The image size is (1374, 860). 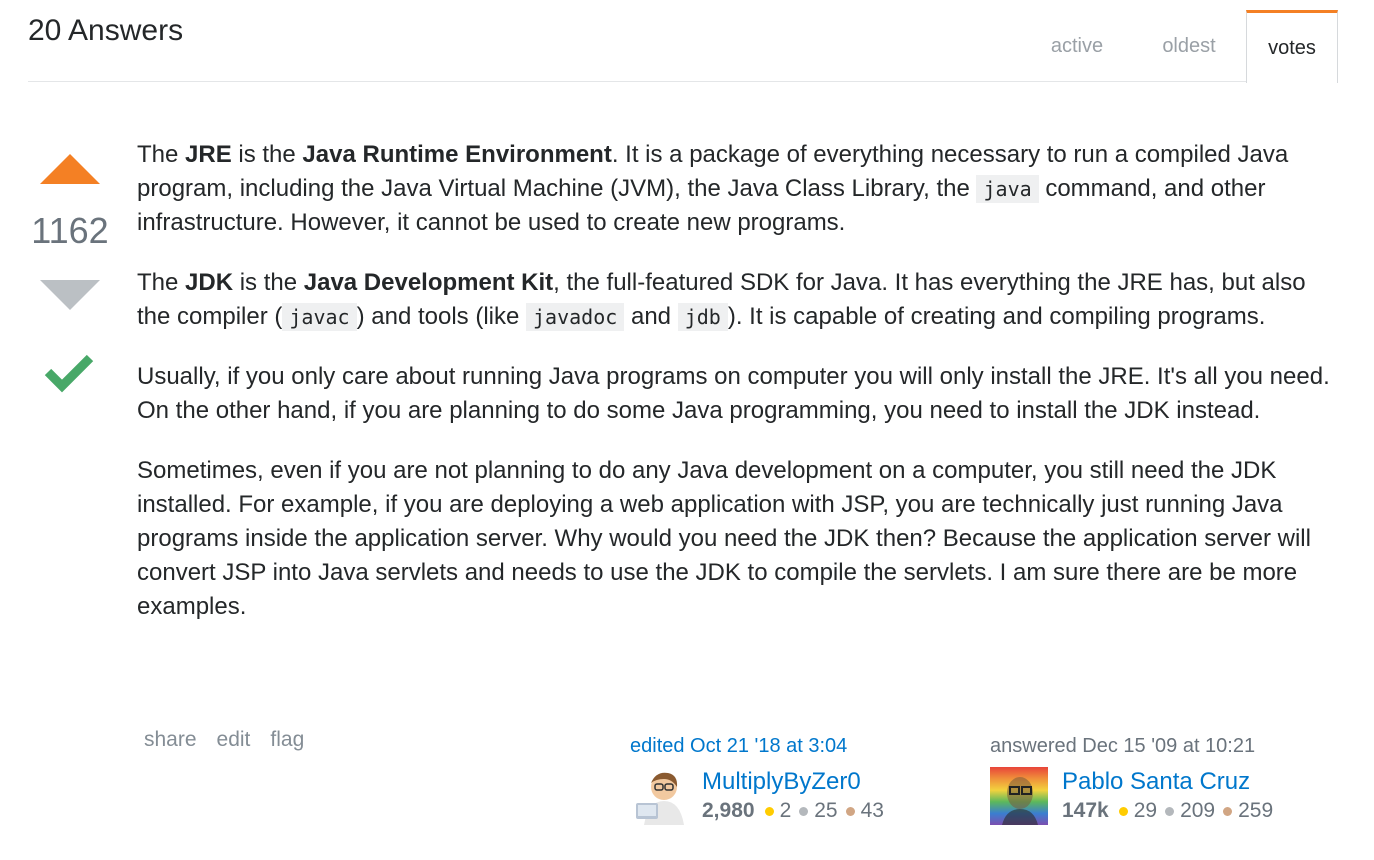 I want to click on editor-reputation: 2,980, so click(x=728, y=810).